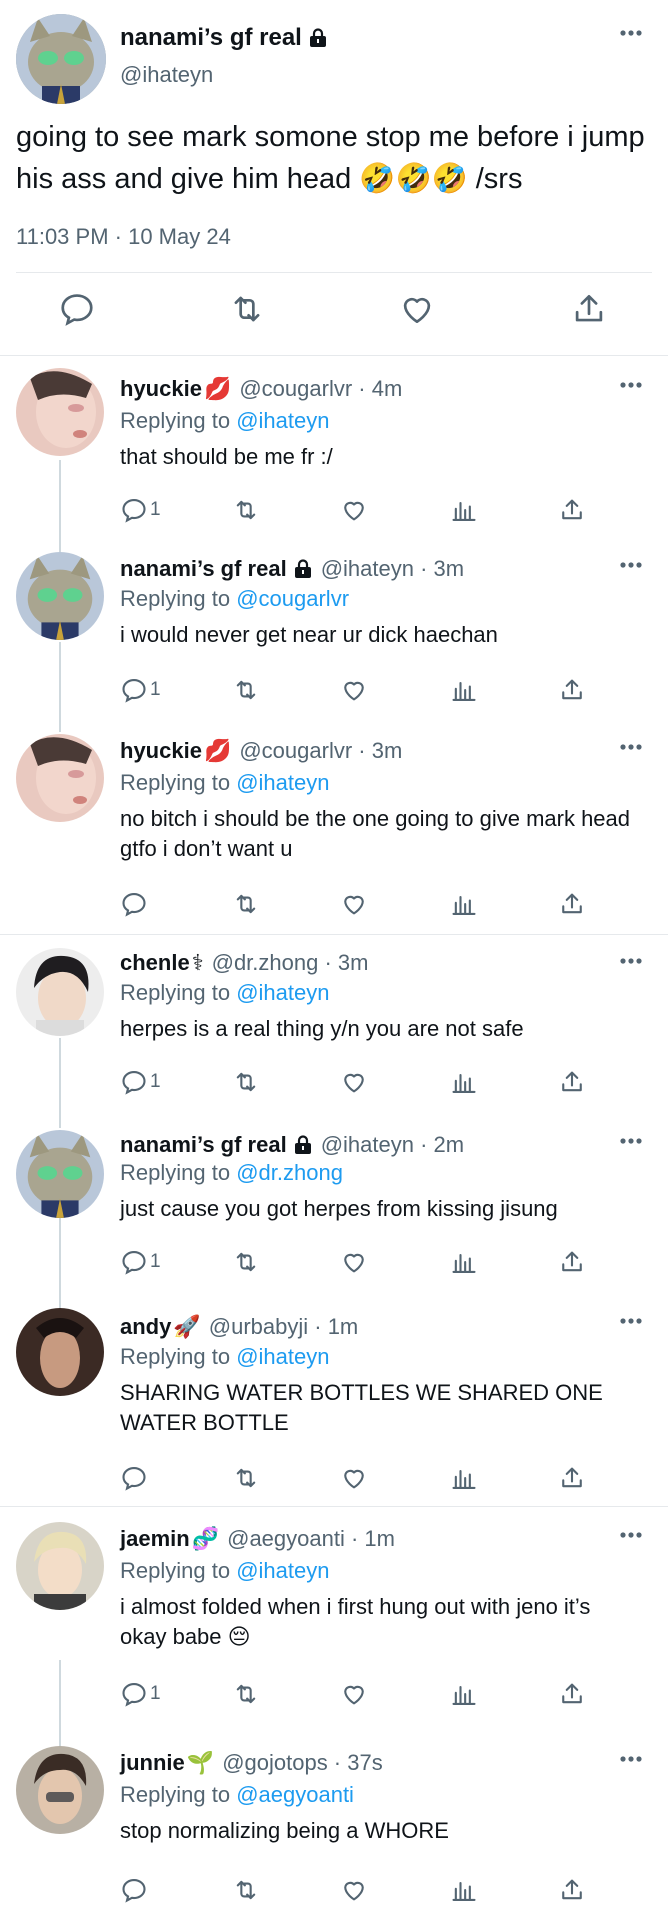 This screenshot has width=668, height=1920. I want to click on replying-to-link: @dr.zhong, so click(289, 1172).